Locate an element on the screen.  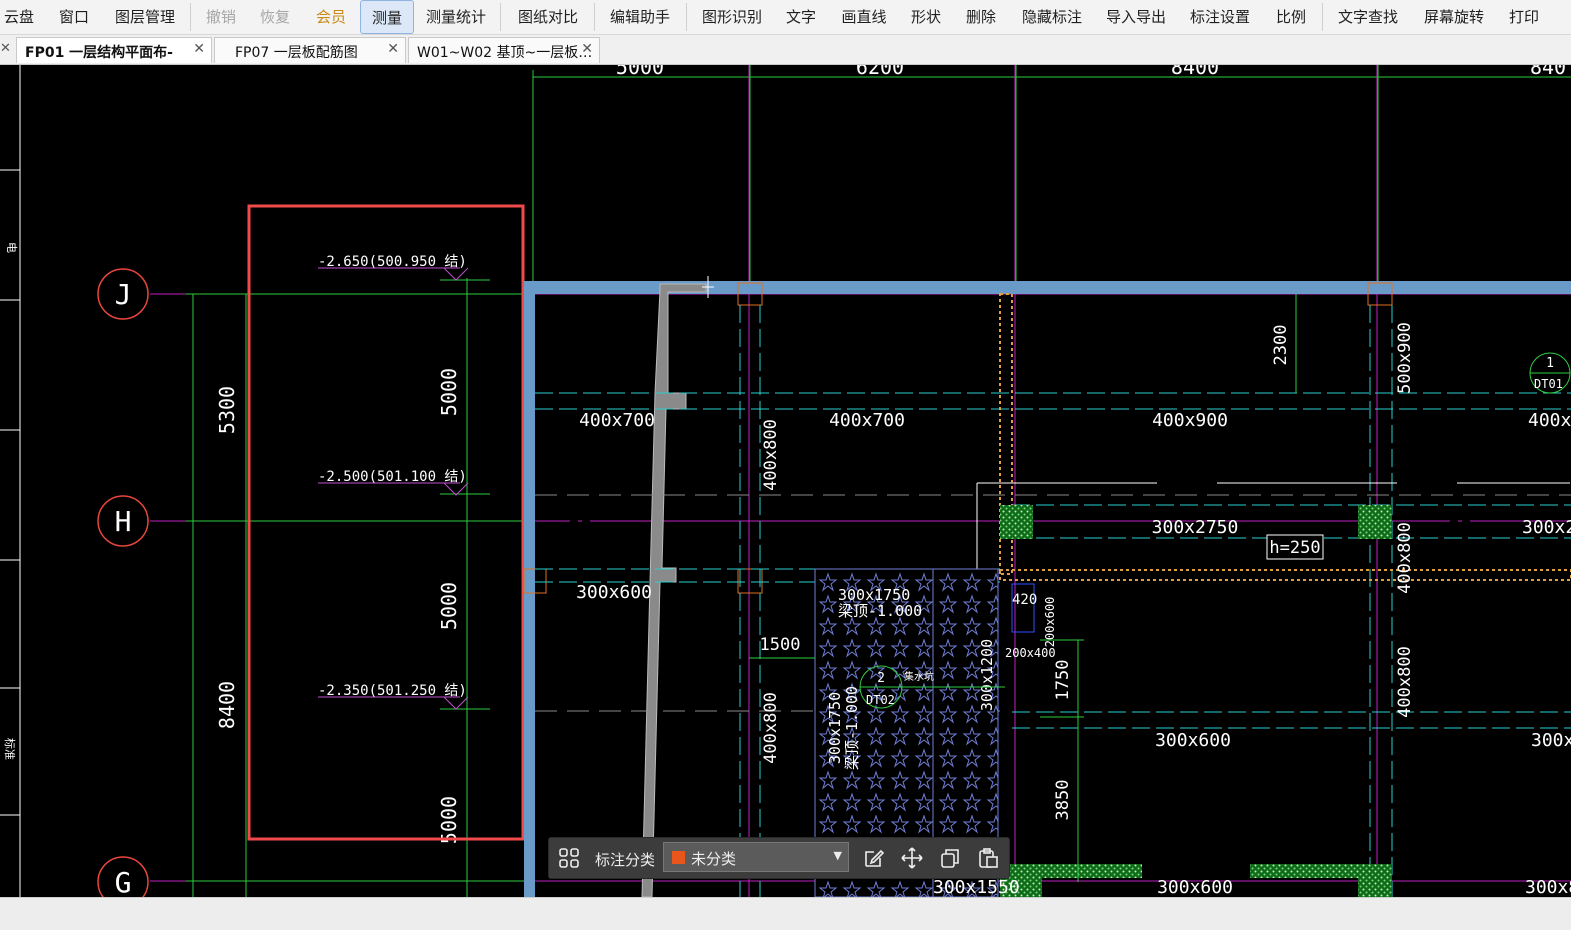
beam-label-vertical: 500x900 is located at coordinates (1405, 358).